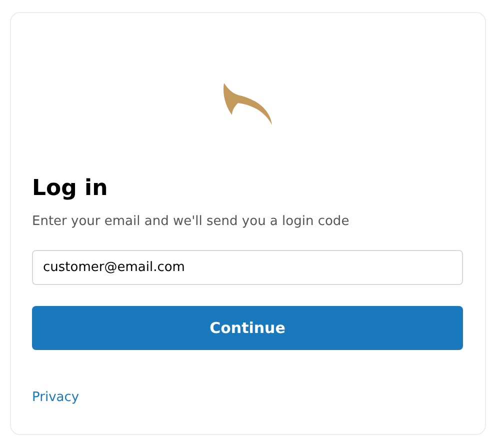  Describe the element at coordinates (248, 104) in the screenshot. I see `logo-icon` at that location.